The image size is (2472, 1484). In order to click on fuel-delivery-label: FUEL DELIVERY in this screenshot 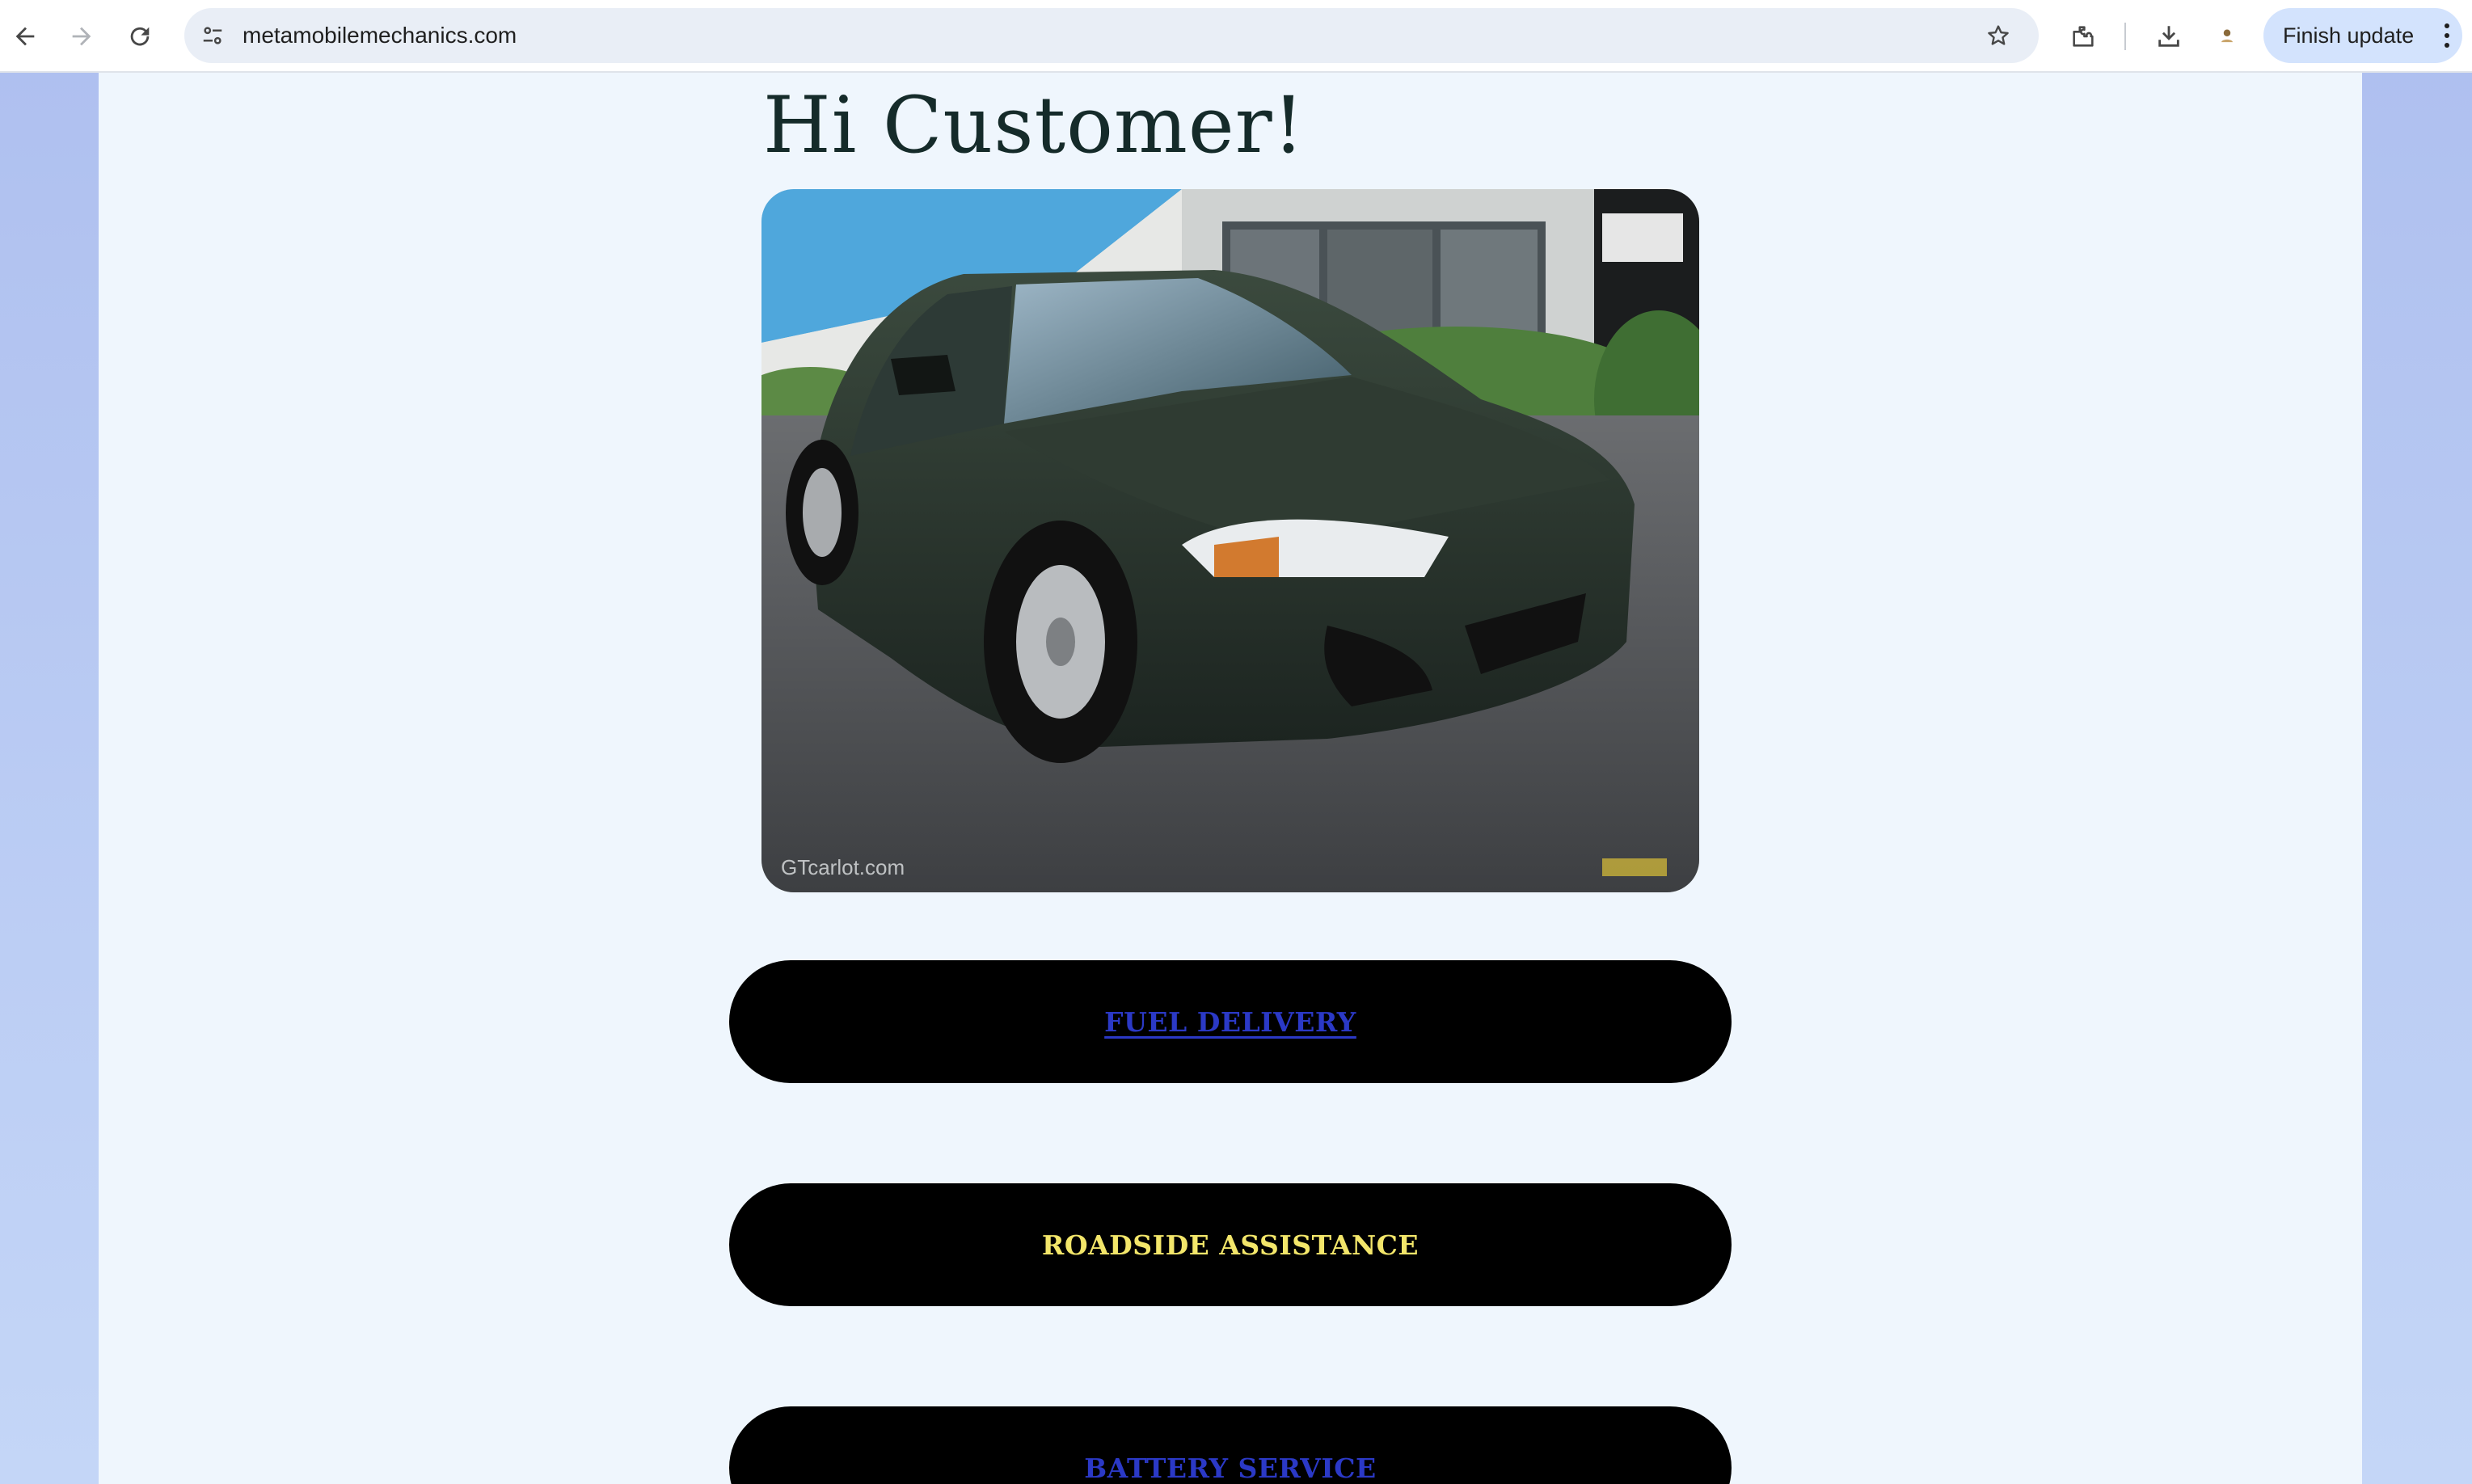, I will do `click(1230, 1021)`.